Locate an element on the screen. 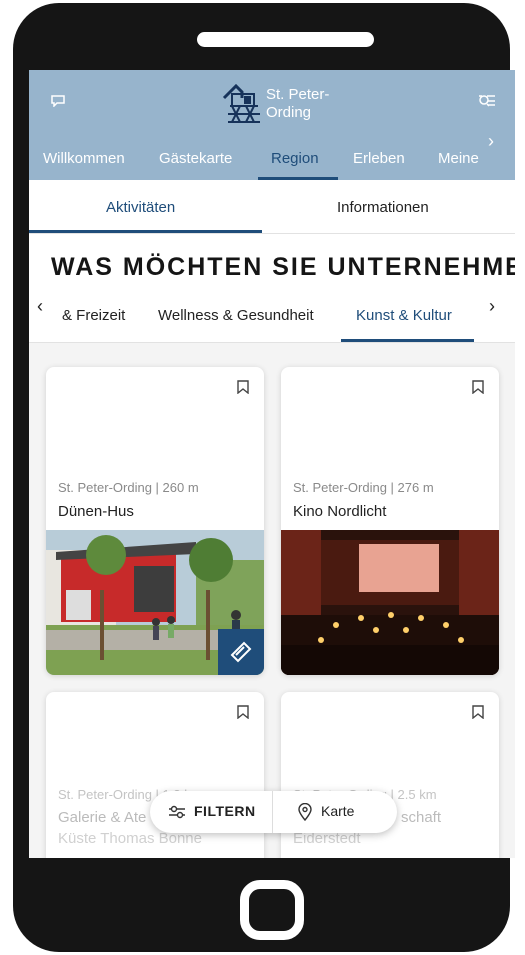  logo-house-icon is located at coordinates (241, 103).